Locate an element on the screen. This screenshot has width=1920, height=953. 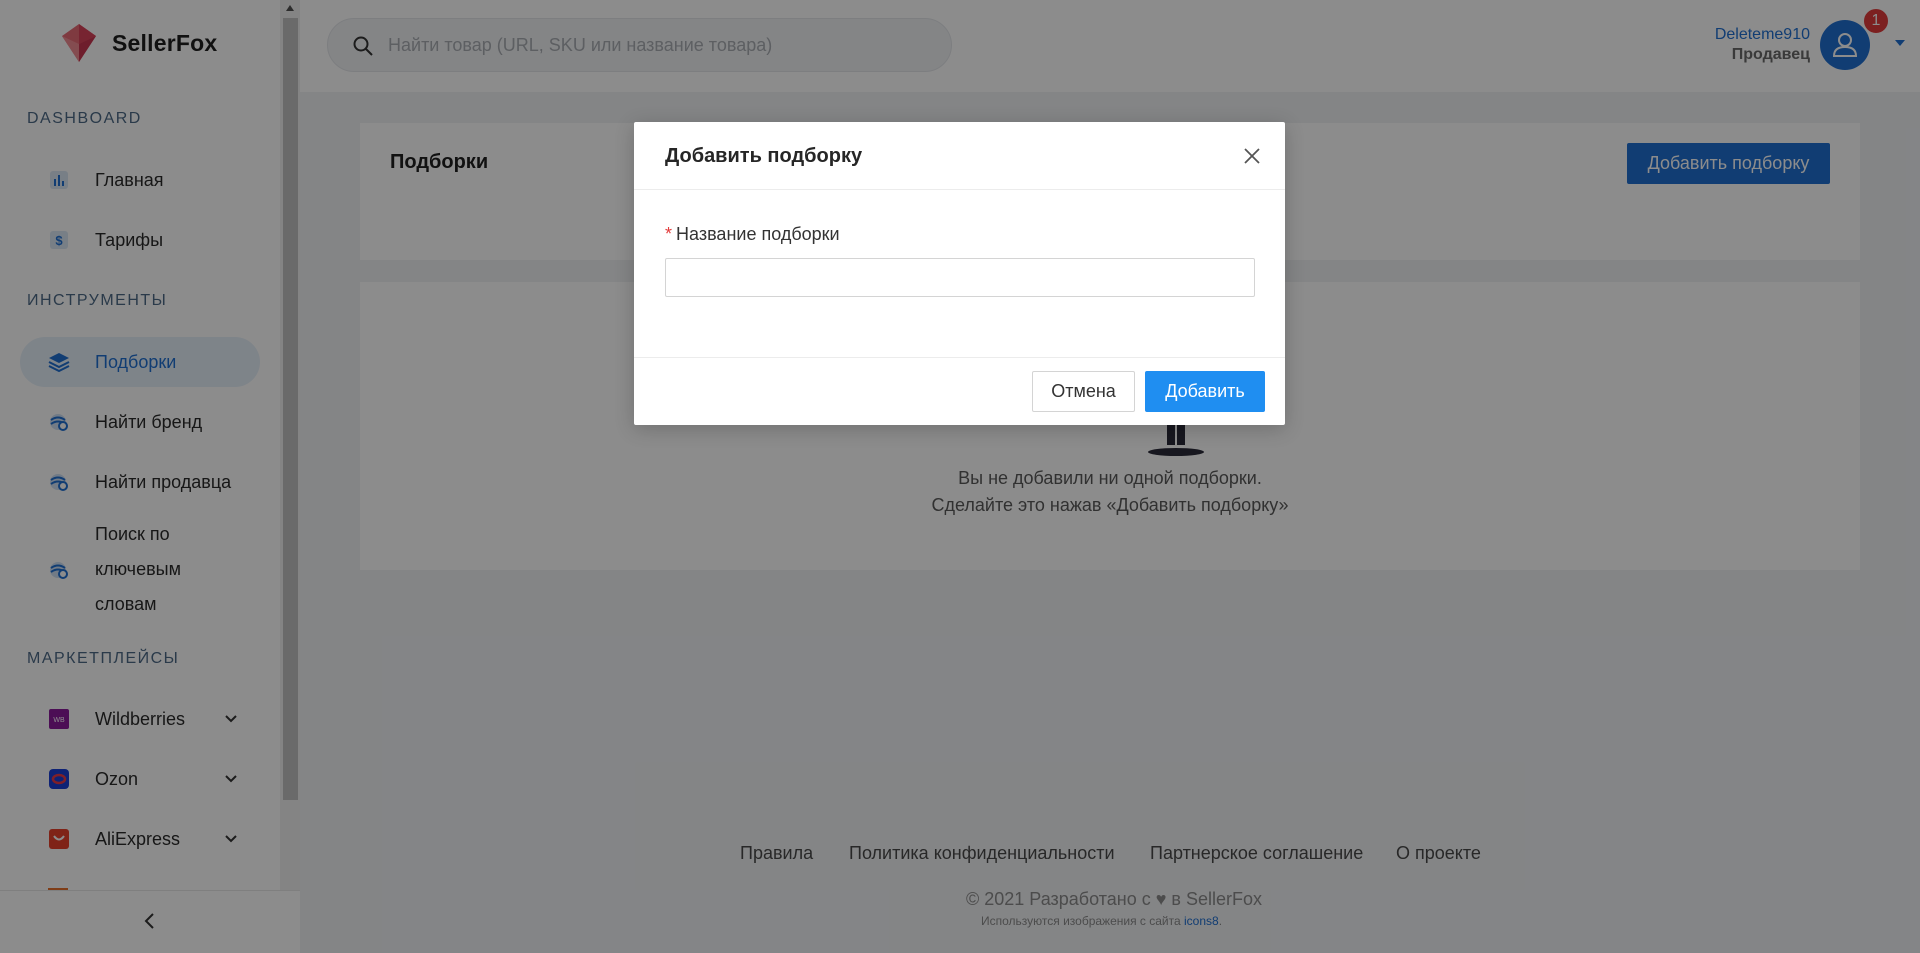
close-icon is located at coordinates (1252, 156).